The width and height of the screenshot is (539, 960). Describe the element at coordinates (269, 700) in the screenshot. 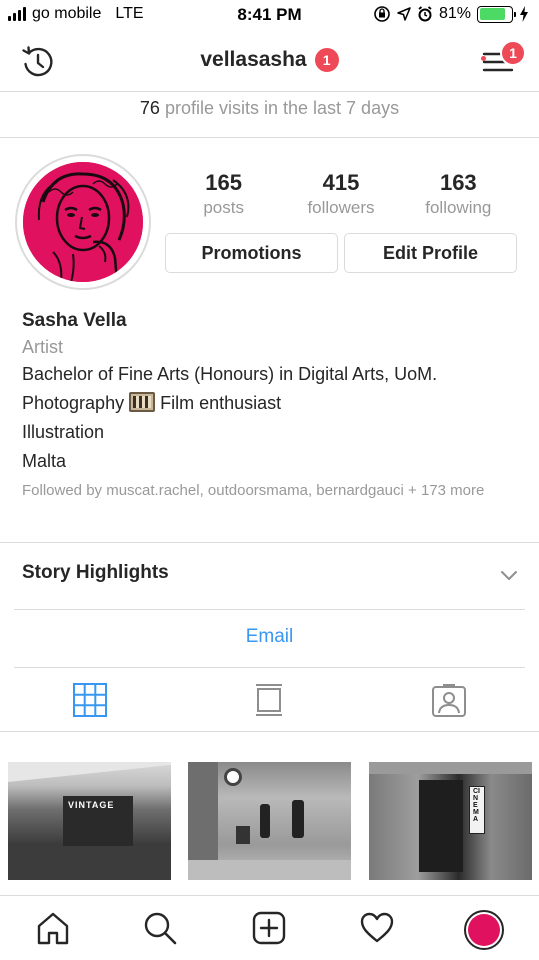

I see `feed-view-icon` at that location.